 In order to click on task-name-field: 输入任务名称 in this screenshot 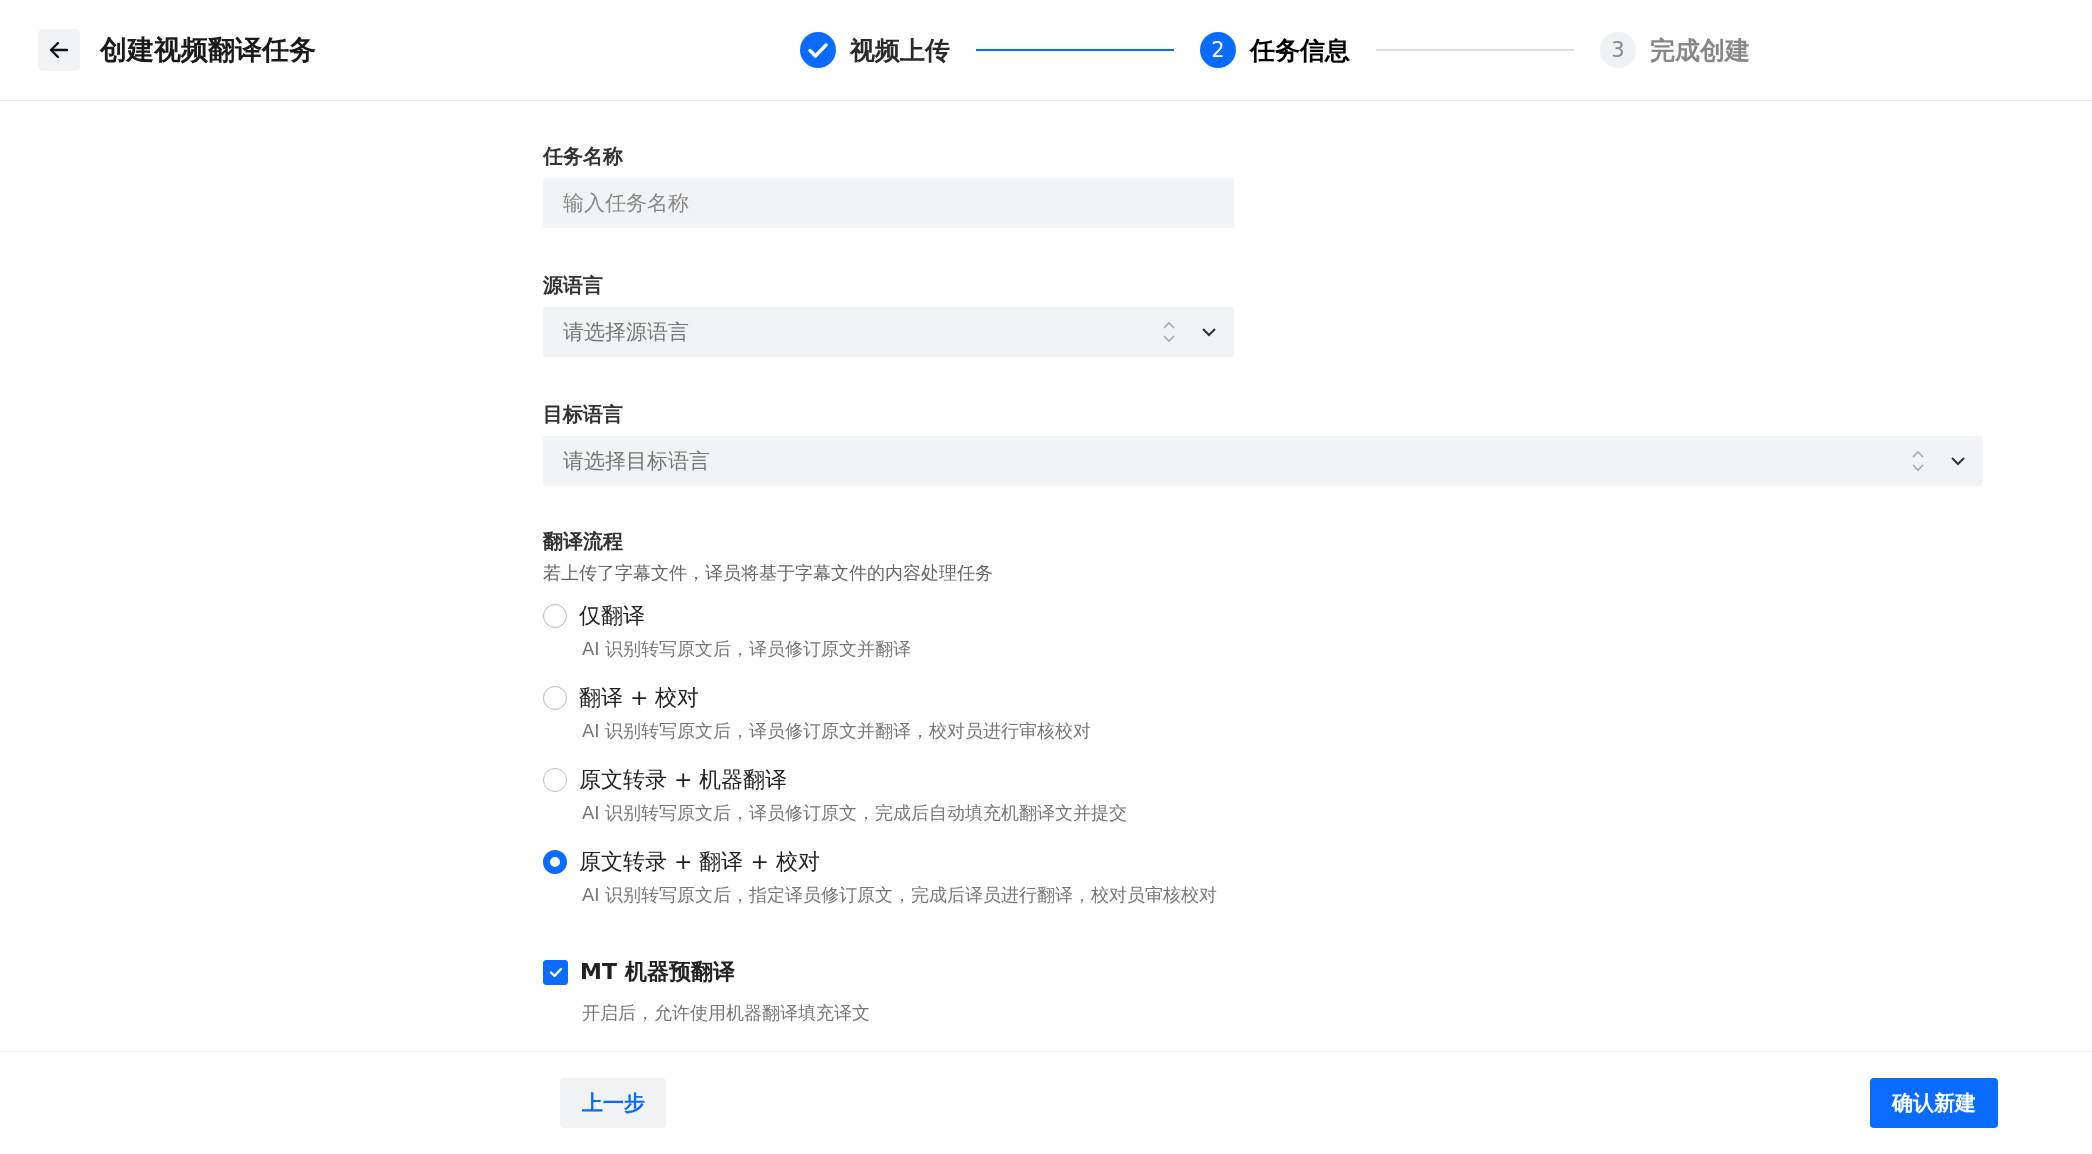, I will do `click(888, 203)`.